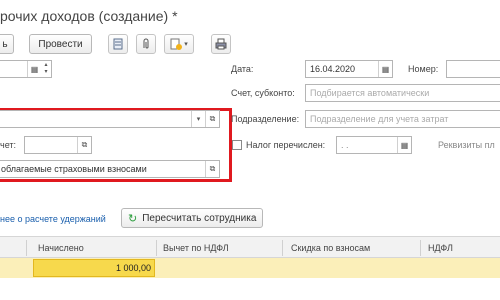  What do you see at coordinates (286, 145) in the screenshot?
I see `tax-transfer-label: Налог перечислен:` at bounding box center [286, 145].